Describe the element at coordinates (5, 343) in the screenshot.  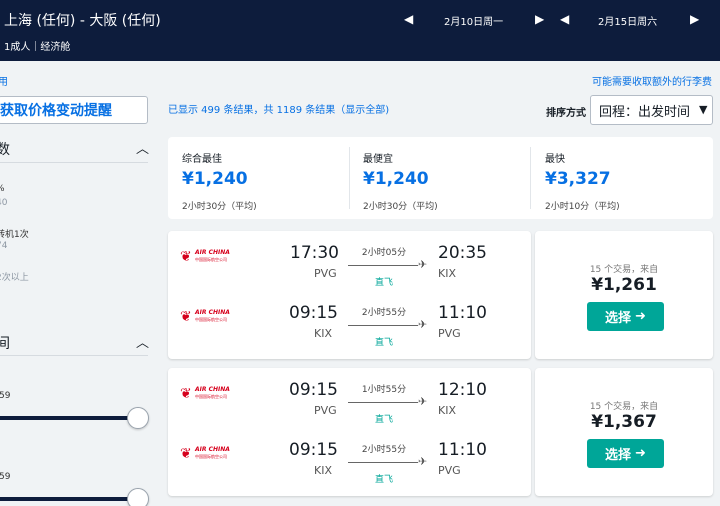
I see `time-filter-title: 间` at that location.